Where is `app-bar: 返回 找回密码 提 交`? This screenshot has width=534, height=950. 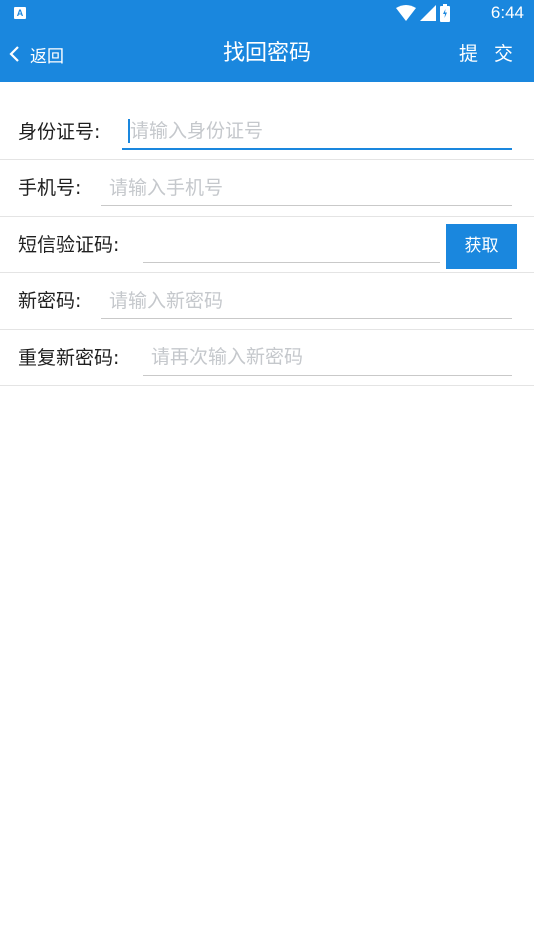
app-bar: 返回 找回密码 提 交 is located at coordinates (267, 54).